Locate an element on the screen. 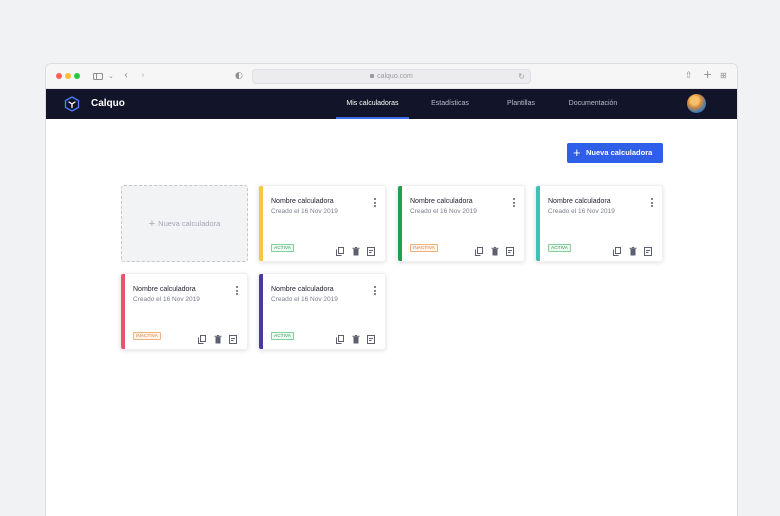 This screenshot has height=516, width=780. privacy-shield-icon: ◐ is located at coordinates (239, 76).